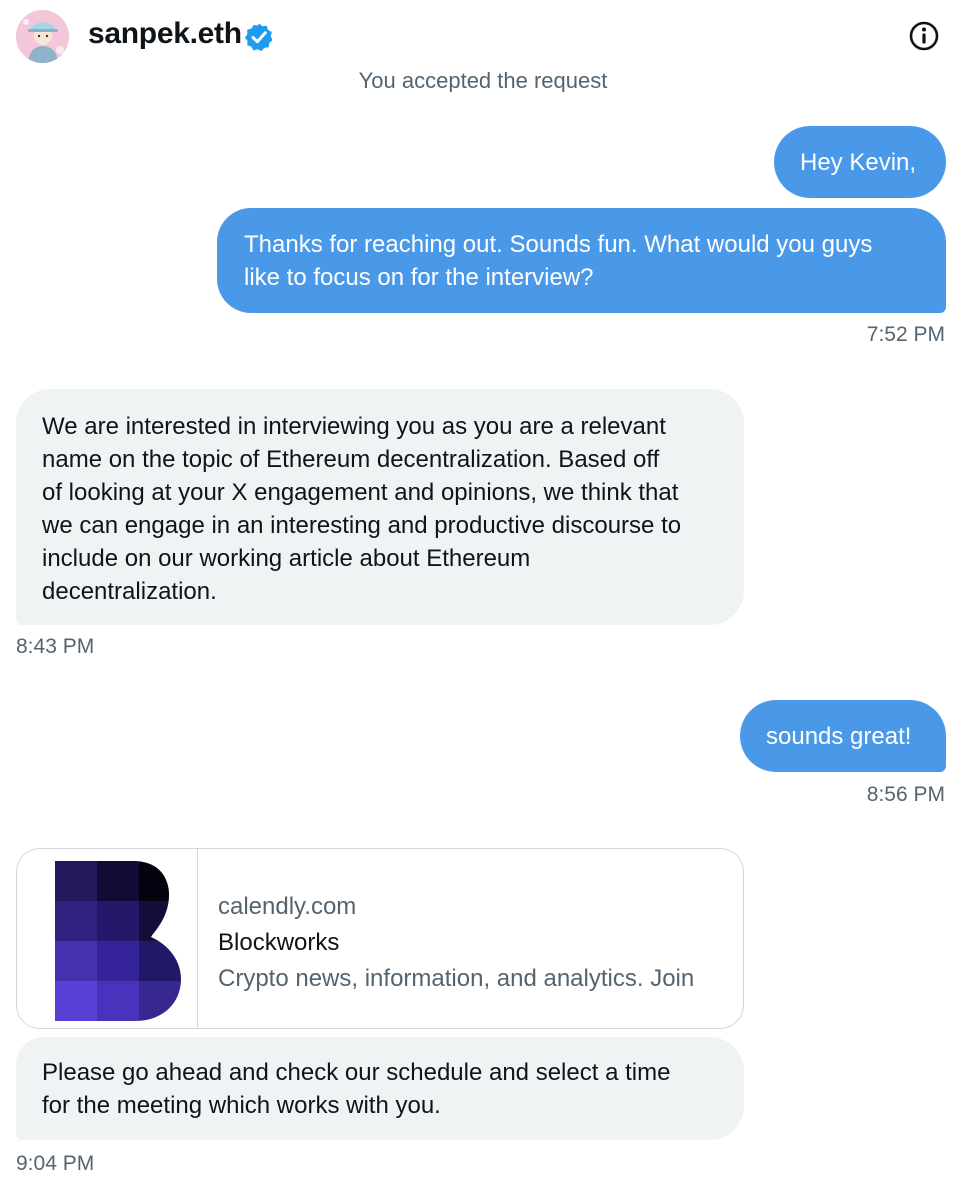  I want to click on message-timestamp: 7:52 PM, so click(905, 334).